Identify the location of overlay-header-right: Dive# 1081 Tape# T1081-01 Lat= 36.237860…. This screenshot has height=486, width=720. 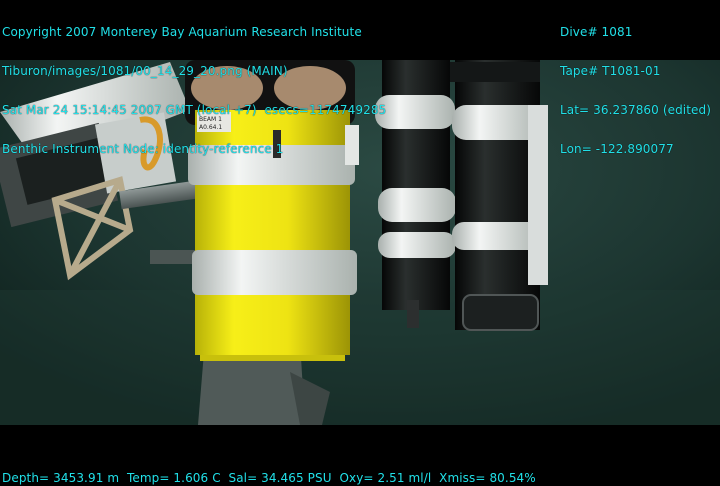
(635, 91).